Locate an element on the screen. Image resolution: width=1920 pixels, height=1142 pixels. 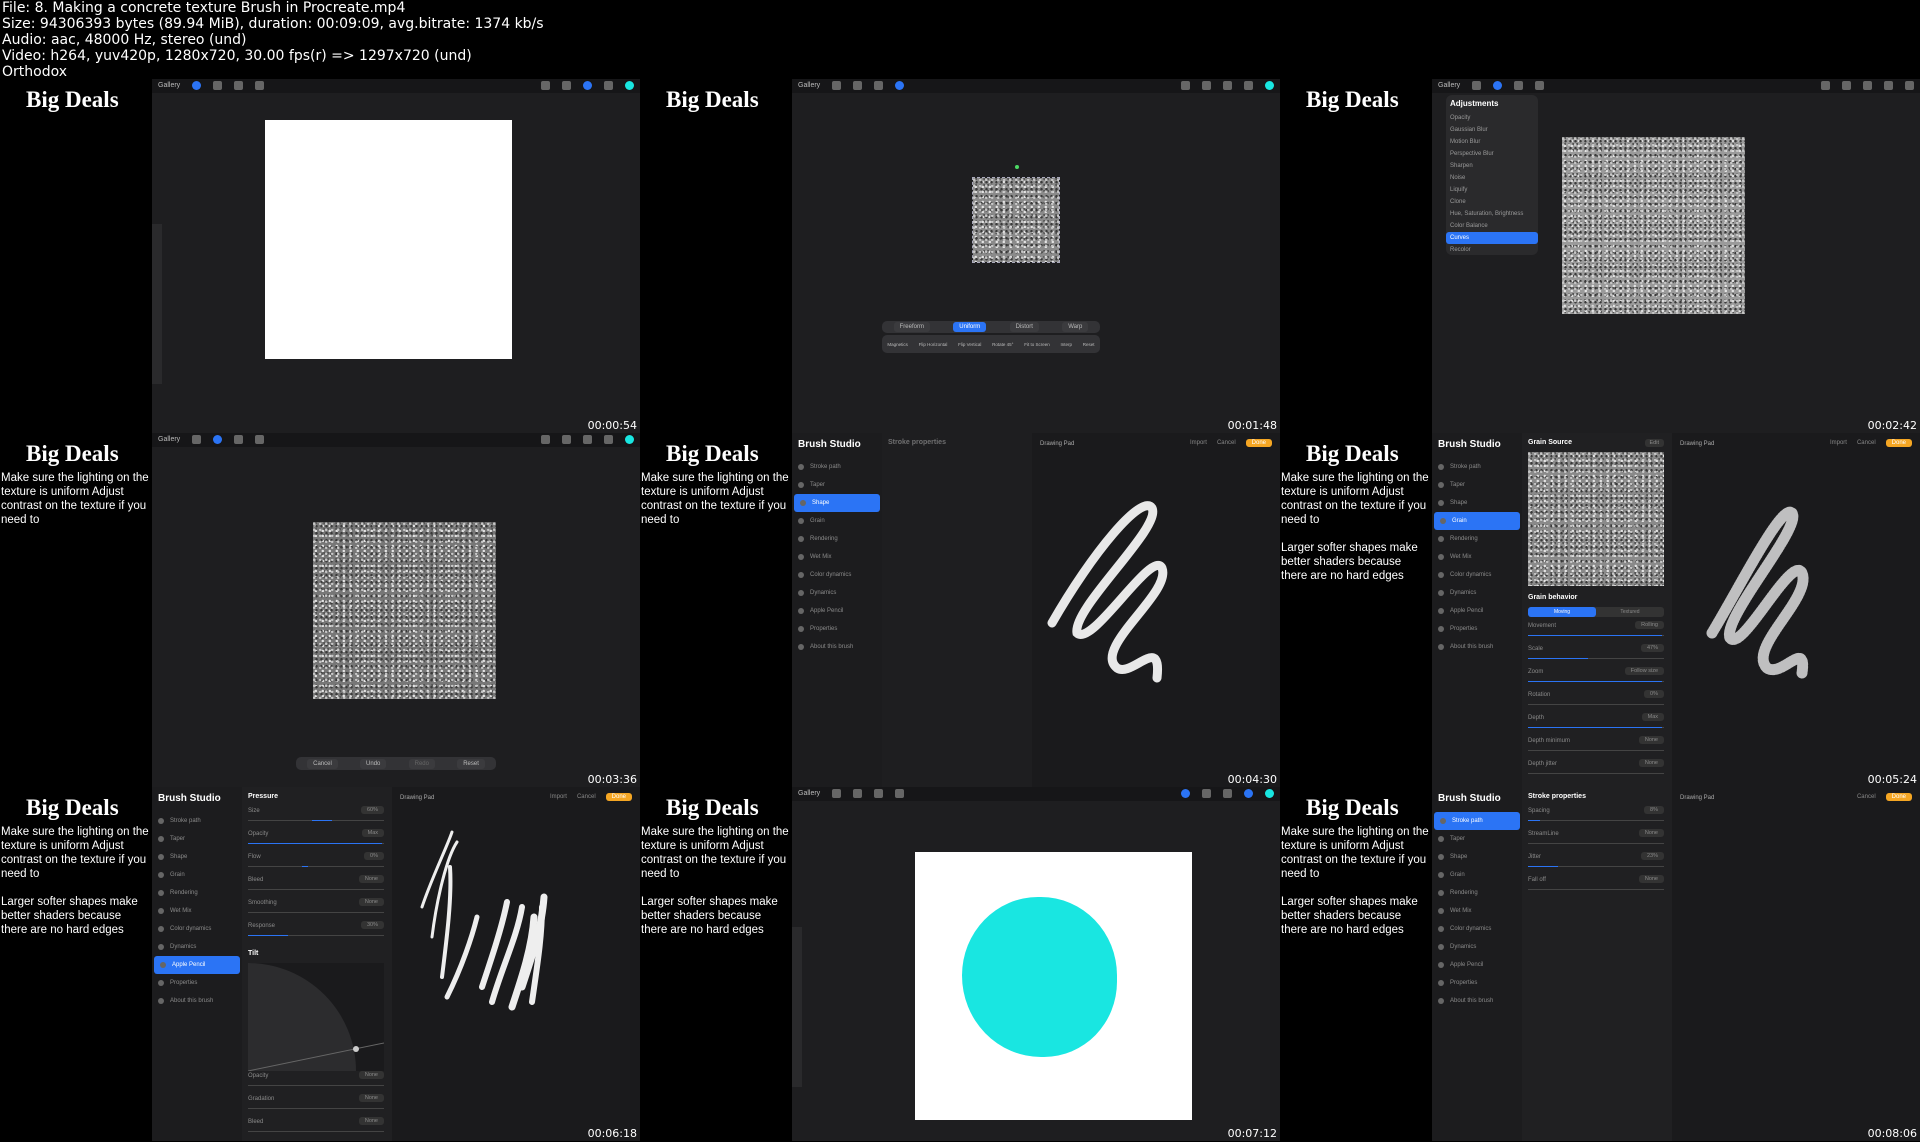
adjustment-item: Color Balance is located at coordinates (1492, 226).